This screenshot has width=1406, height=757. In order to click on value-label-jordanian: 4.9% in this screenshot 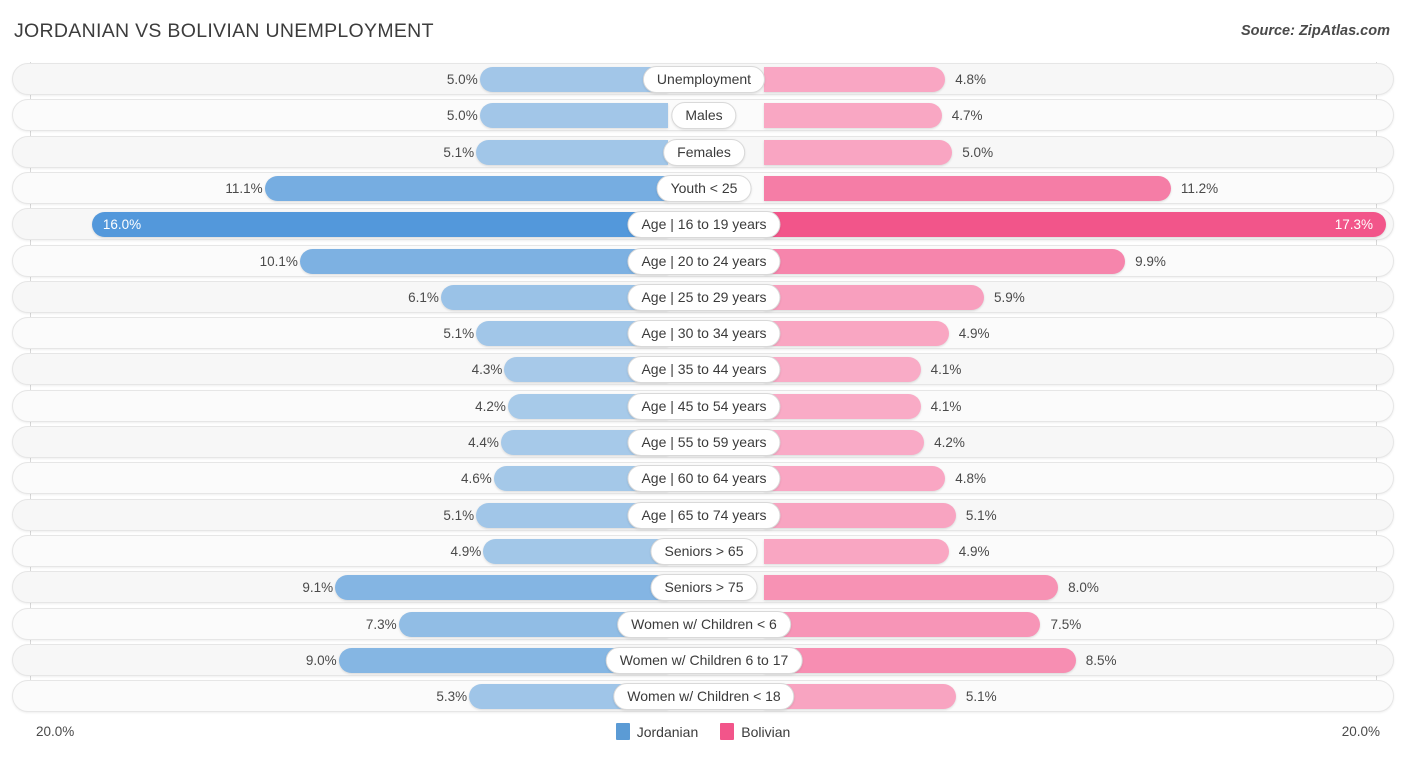, I will do `click(466, 551)`.